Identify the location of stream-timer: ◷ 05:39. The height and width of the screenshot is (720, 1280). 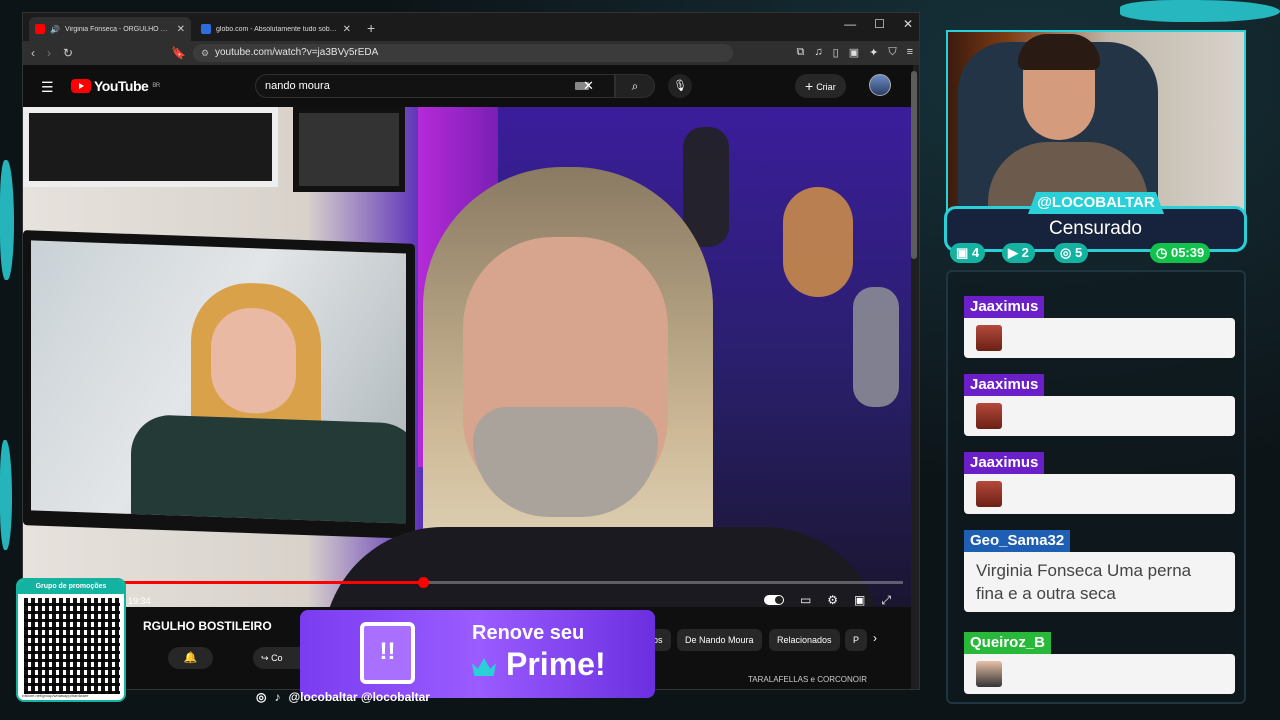
(1180, 253).